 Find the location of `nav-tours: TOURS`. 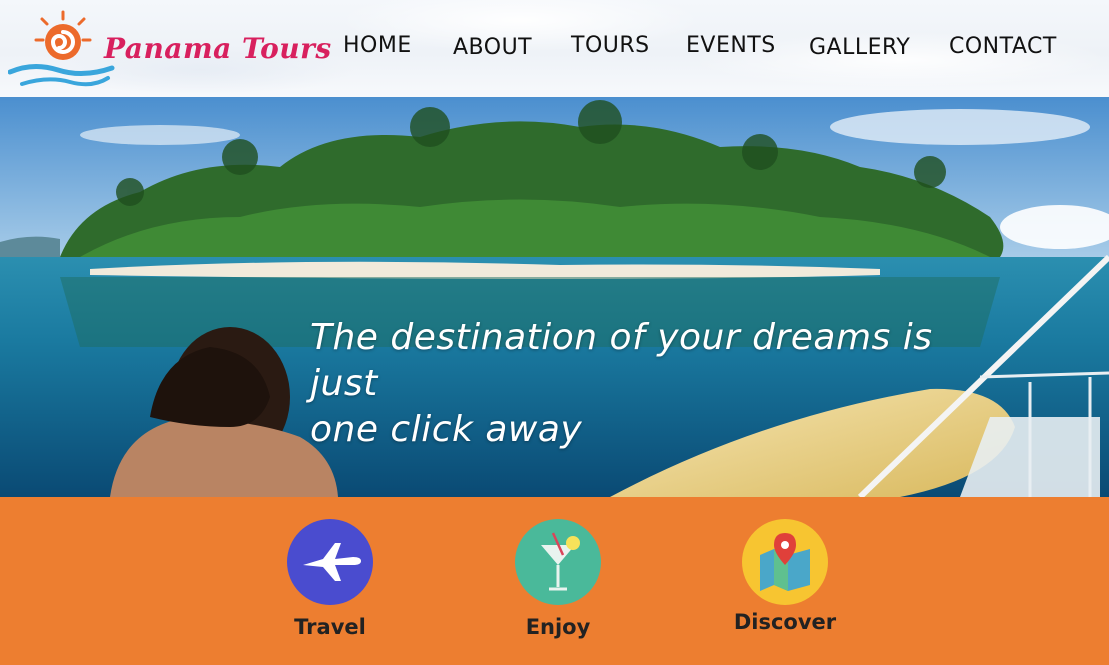

nav-tours: TOURS is located at coordinates (610, 45).